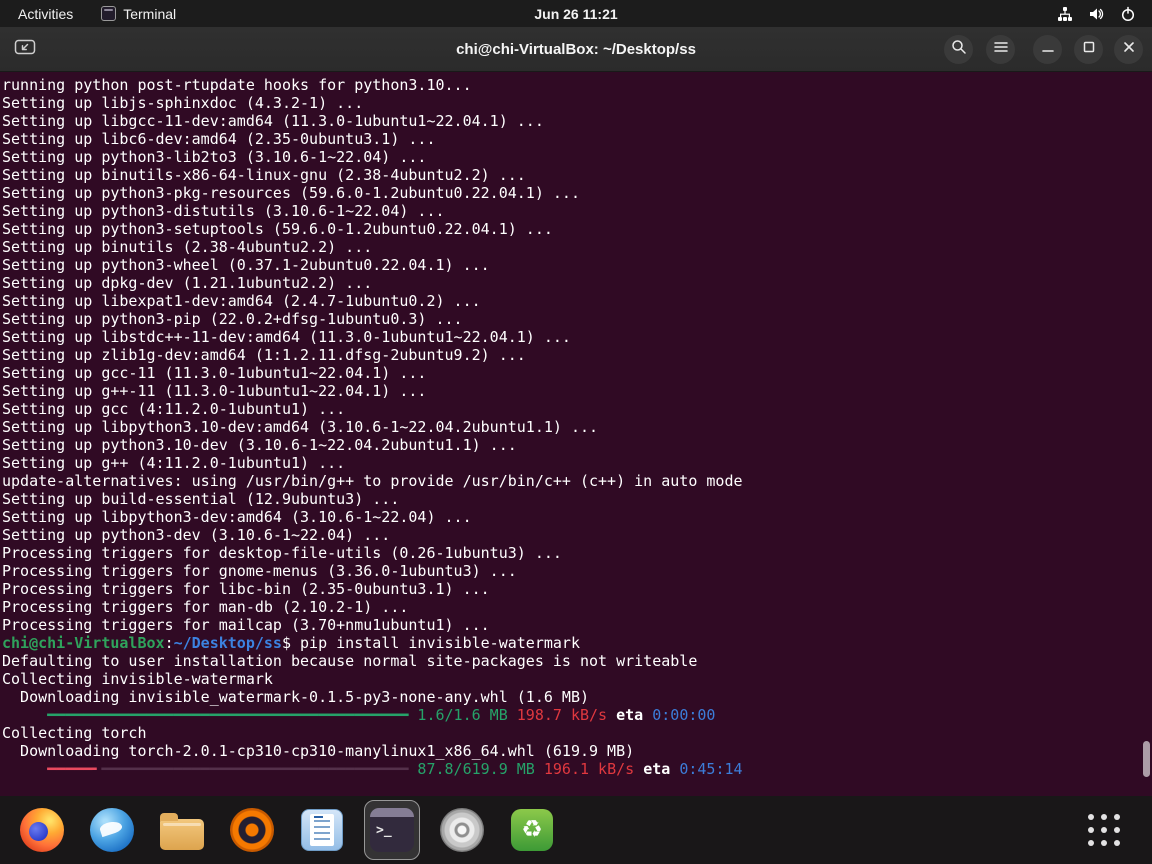 This screenshot has height=864, width=1152. I want to click on show-applications-button, so click(1104, 830).